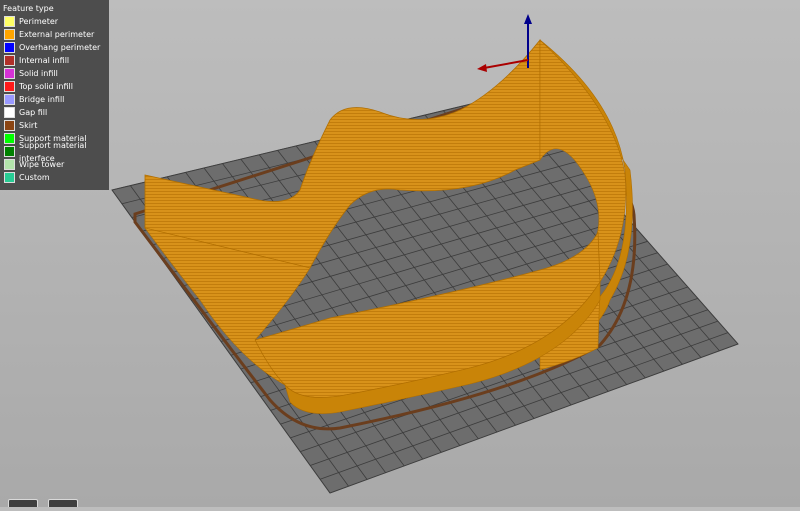  I want to click on legend-item: Perimeter, so click(54, 21).